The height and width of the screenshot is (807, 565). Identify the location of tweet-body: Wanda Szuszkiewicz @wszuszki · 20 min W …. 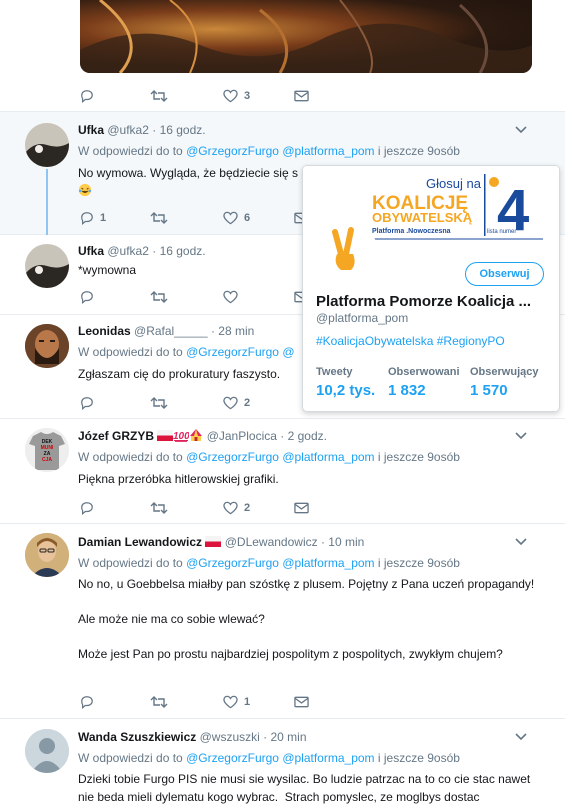
(311, 767).